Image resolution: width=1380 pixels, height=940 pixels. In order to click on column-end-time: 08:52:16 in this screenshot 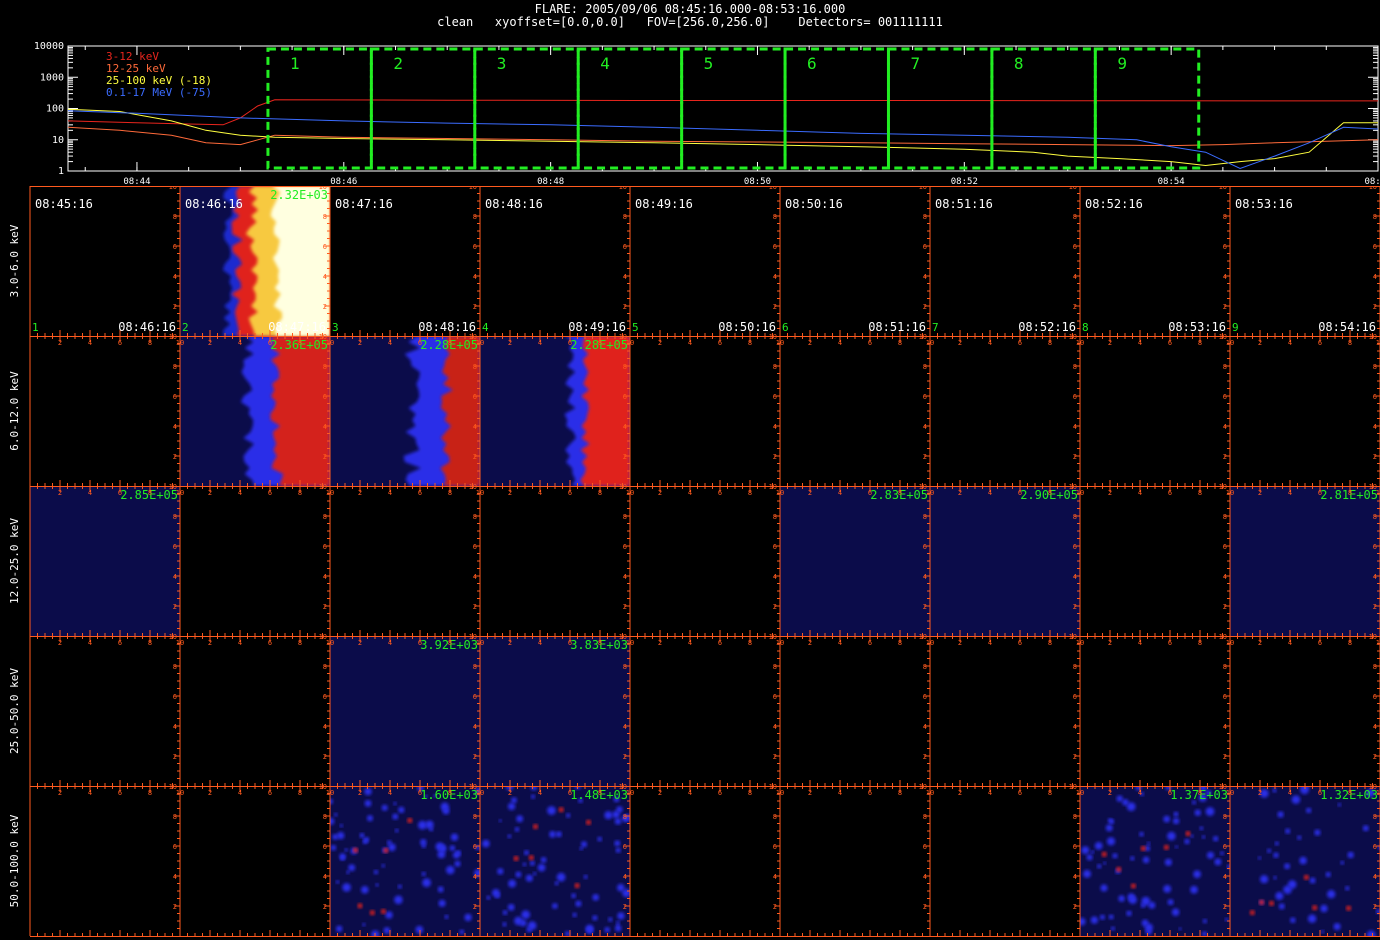, I will do `click(1047, 327)`.